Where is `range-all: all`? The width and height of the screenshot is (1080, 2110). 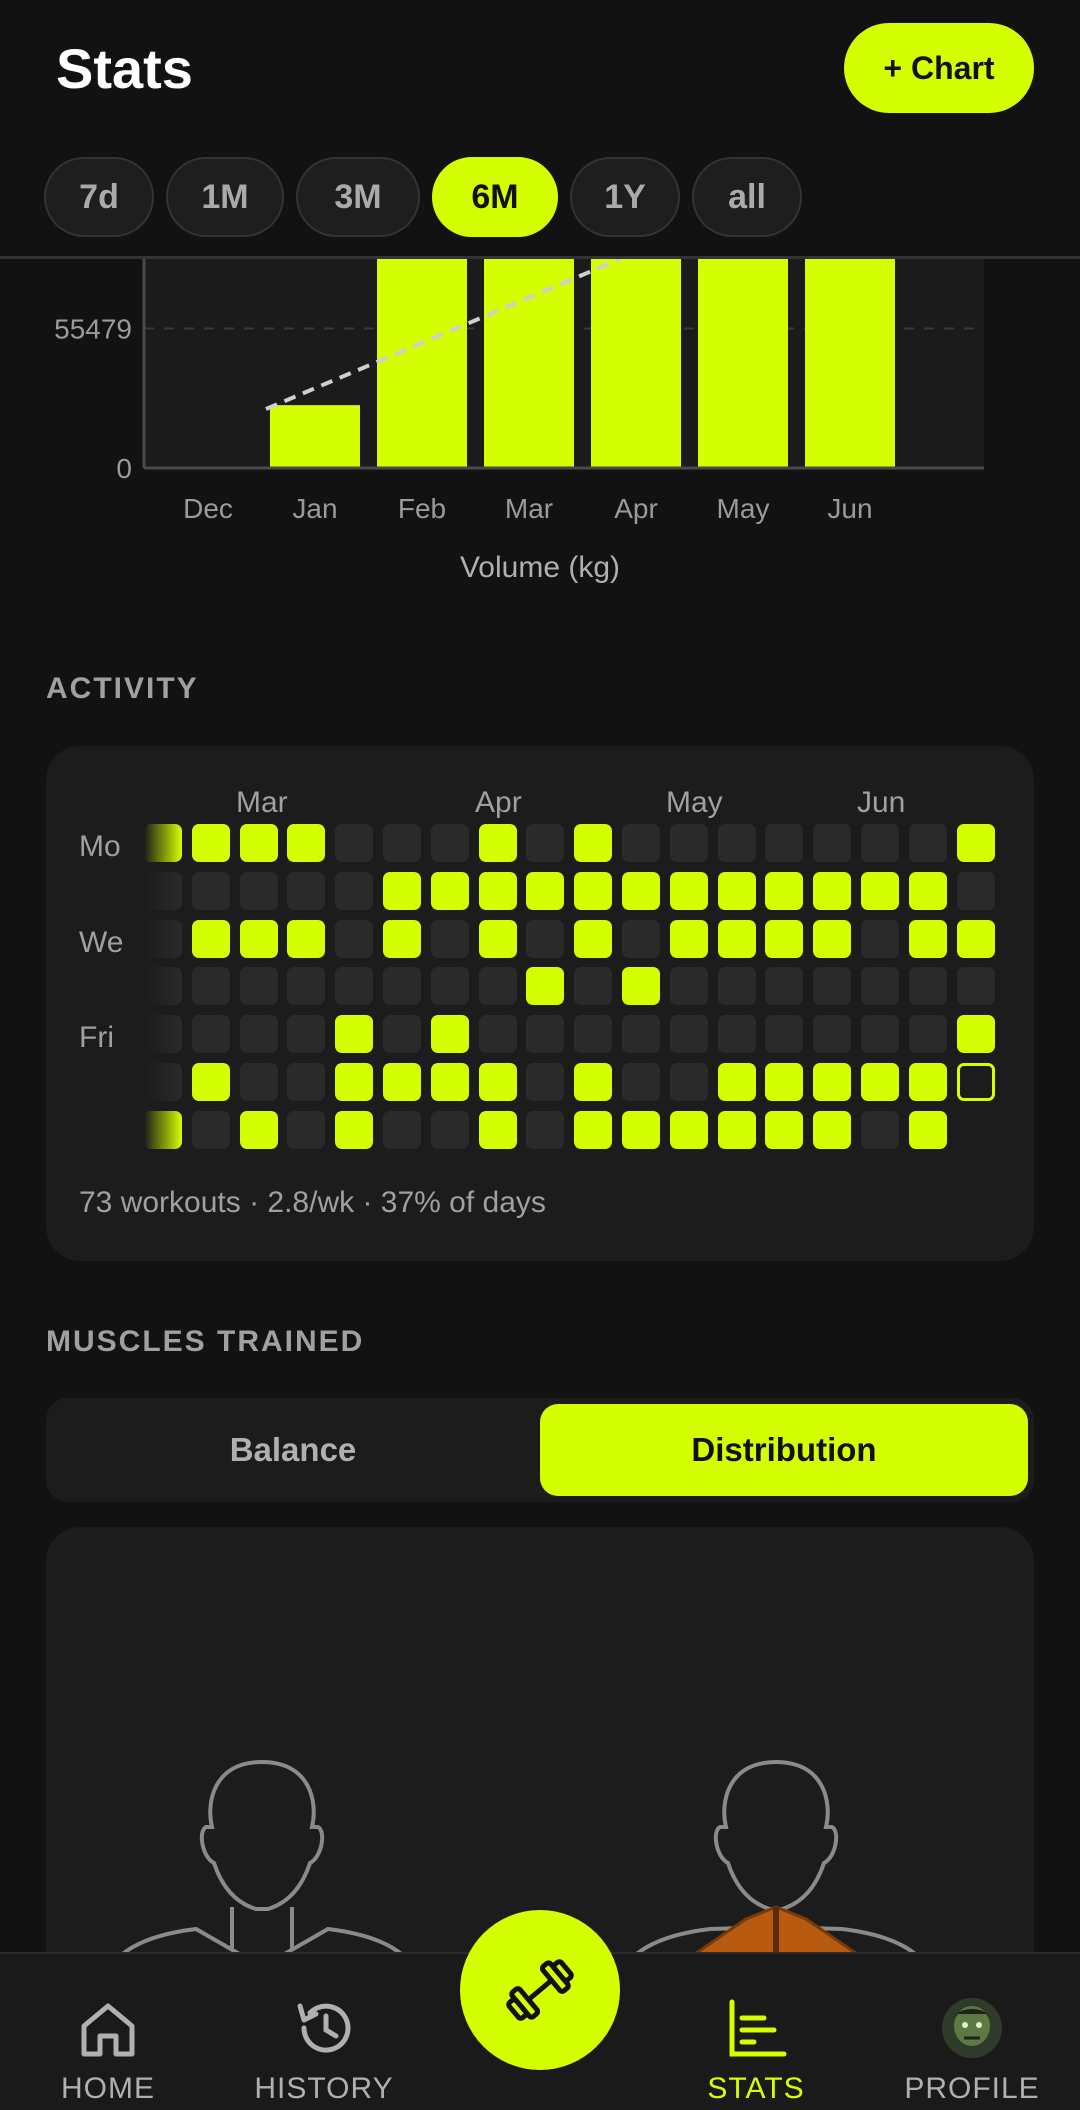
range-all: all is located at coordinates (747, 197).